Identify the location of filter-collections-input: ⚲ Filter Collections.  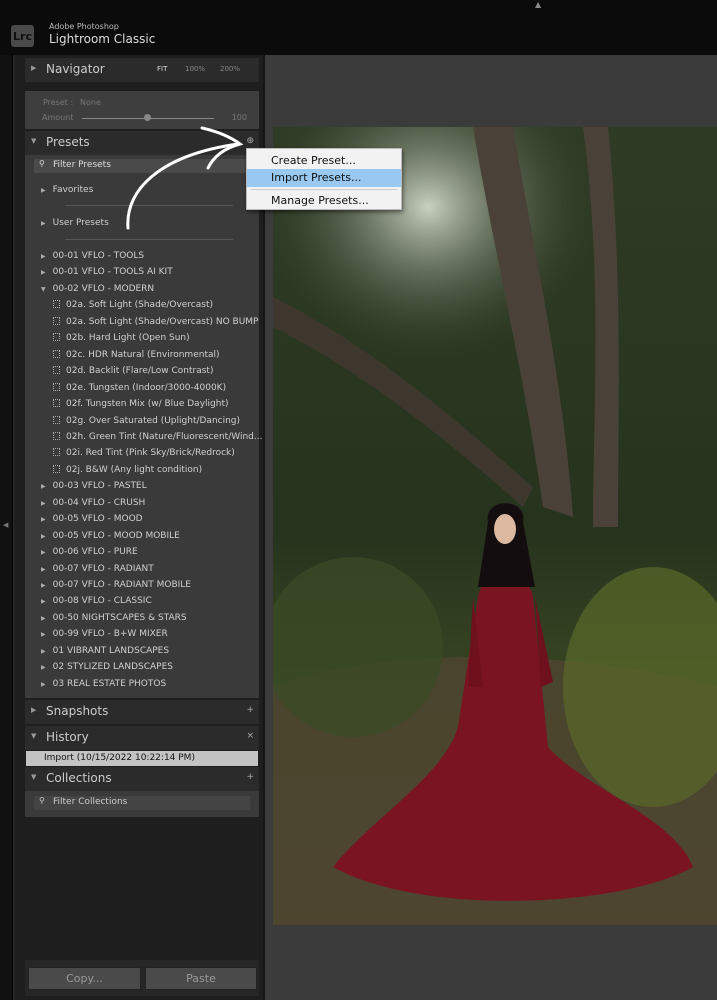
(142, 803).